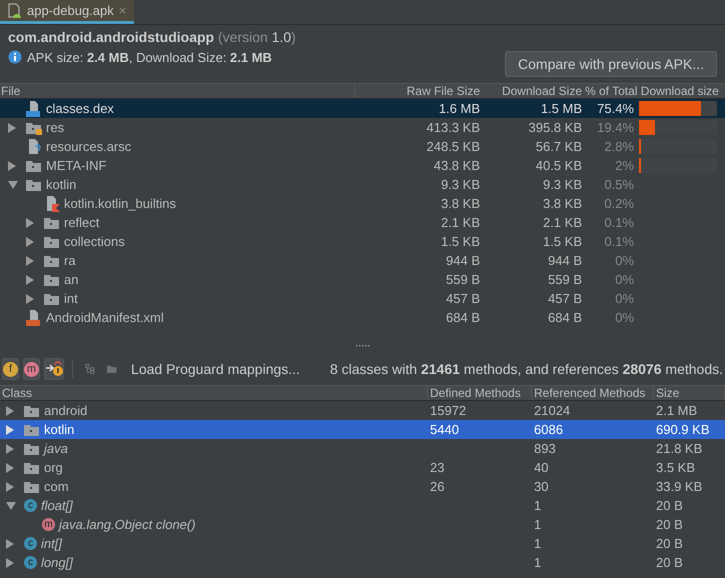 The width and height of the screenshot is (725, 578). What do you see at coordinates (362, 108) in the screenshot?
I see `file-row: classes.dex 1.6 MB 1.5 MB 75.4%` at bounding box center [362, 108].